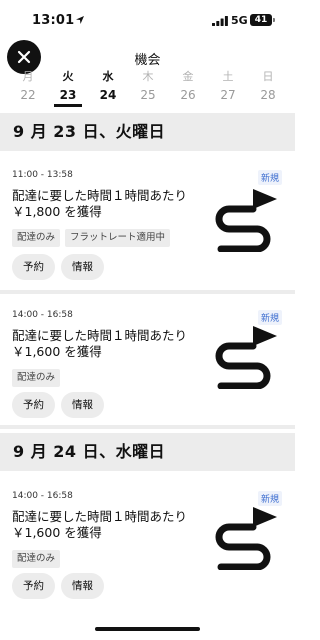  What do you see at coordinates (220, 21) in the screenshot?
I see `signal-bars-icon` at bounding box center [220, 21].